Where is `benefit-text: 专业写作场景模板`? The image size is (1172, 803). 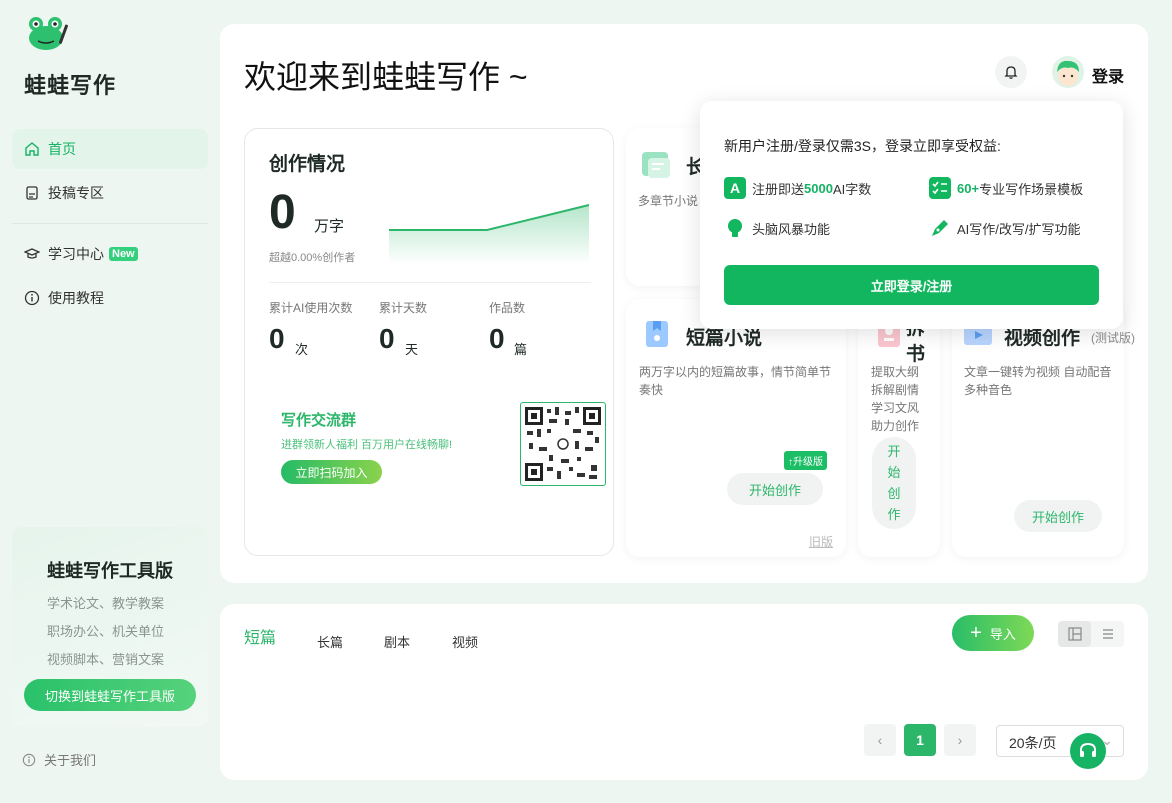 benefit-text: 专业写作场景模板 is located at coordinates (1031, 189).